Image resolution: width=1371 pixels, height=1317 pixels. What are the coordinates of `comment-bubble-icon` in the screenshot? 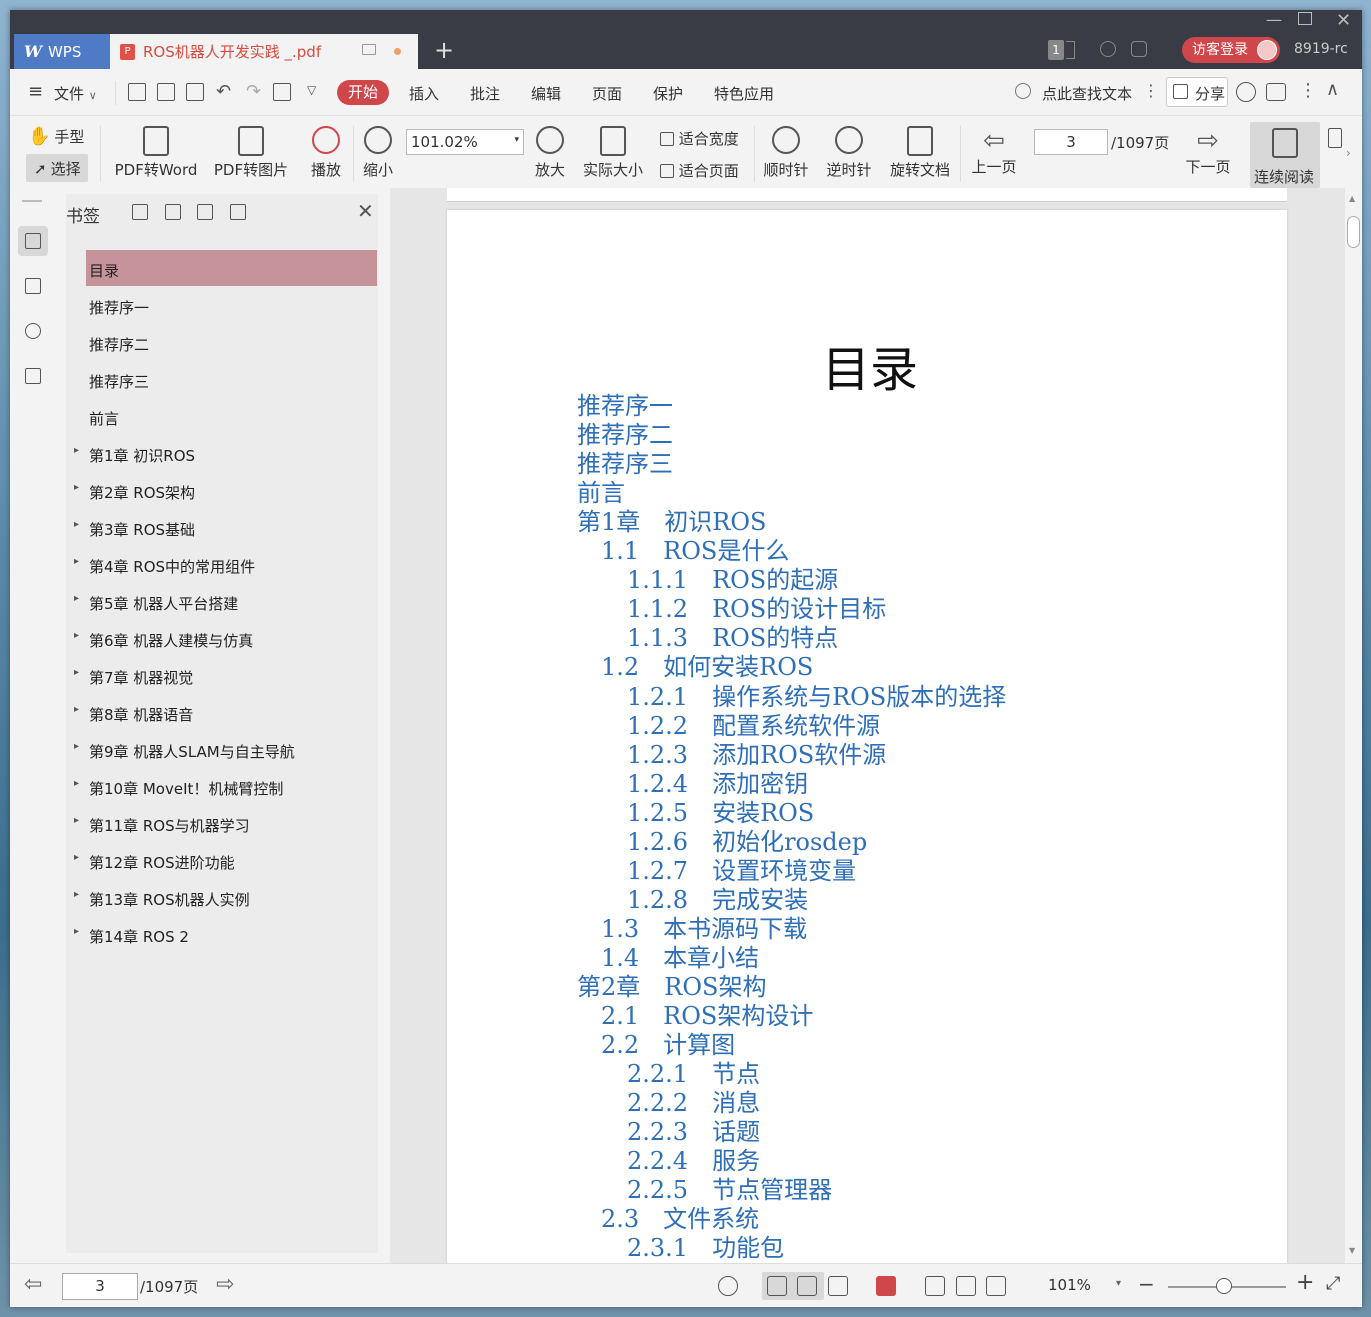 It's located at (1276, 92).